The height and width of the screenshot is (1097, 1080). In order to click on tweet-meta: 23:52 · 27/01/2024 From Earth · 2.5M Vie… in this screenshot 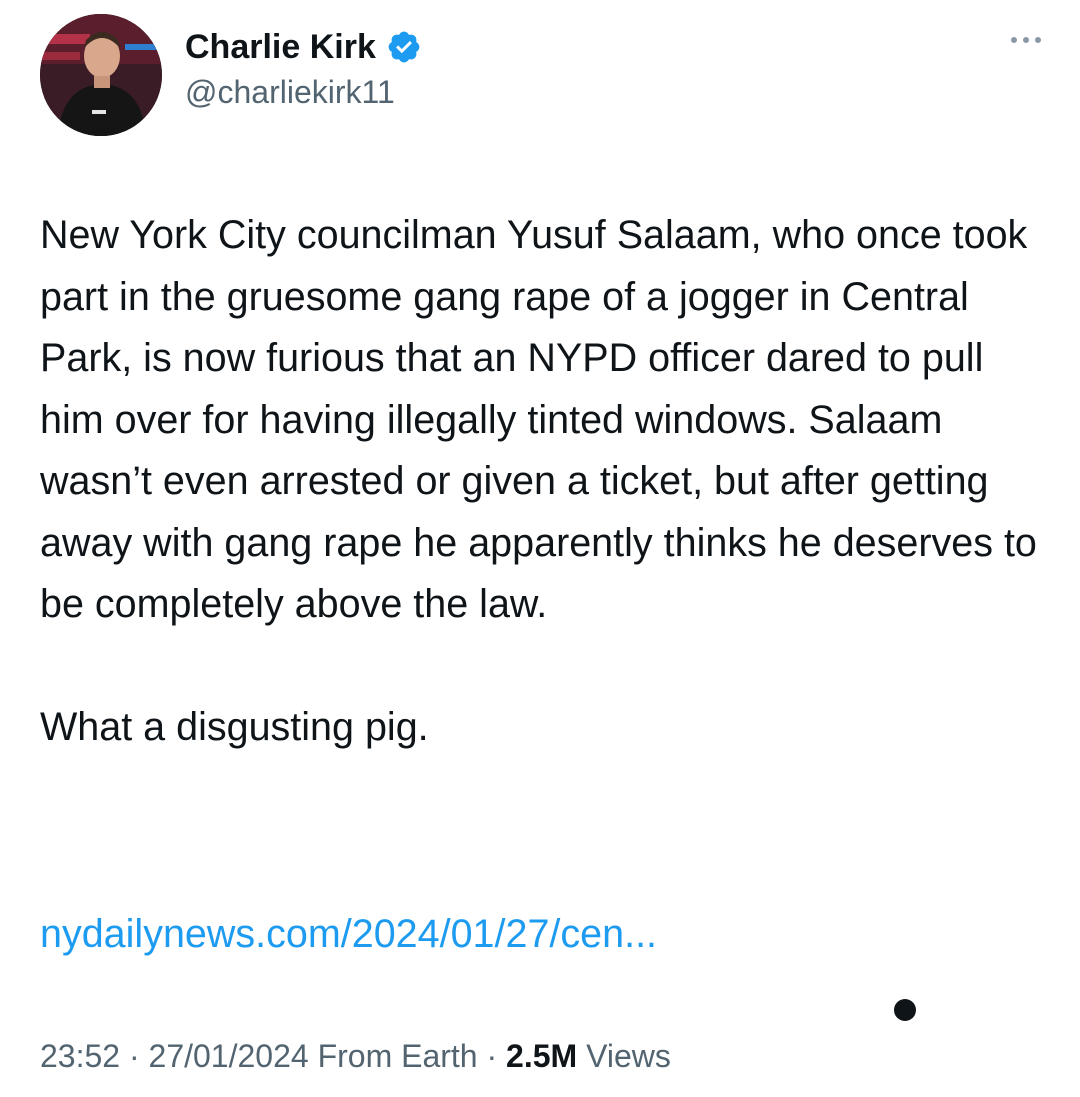, I will do `click(355, 1056)`.